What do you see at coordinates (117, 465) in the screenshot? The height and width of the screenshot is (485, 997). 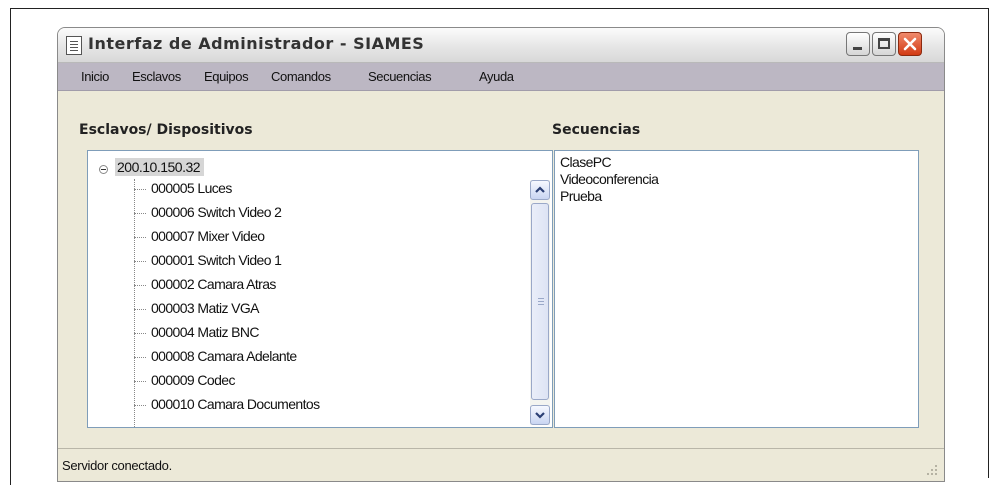 I see `status-text: Servidor conectado.` at bounding box center [117, 465].